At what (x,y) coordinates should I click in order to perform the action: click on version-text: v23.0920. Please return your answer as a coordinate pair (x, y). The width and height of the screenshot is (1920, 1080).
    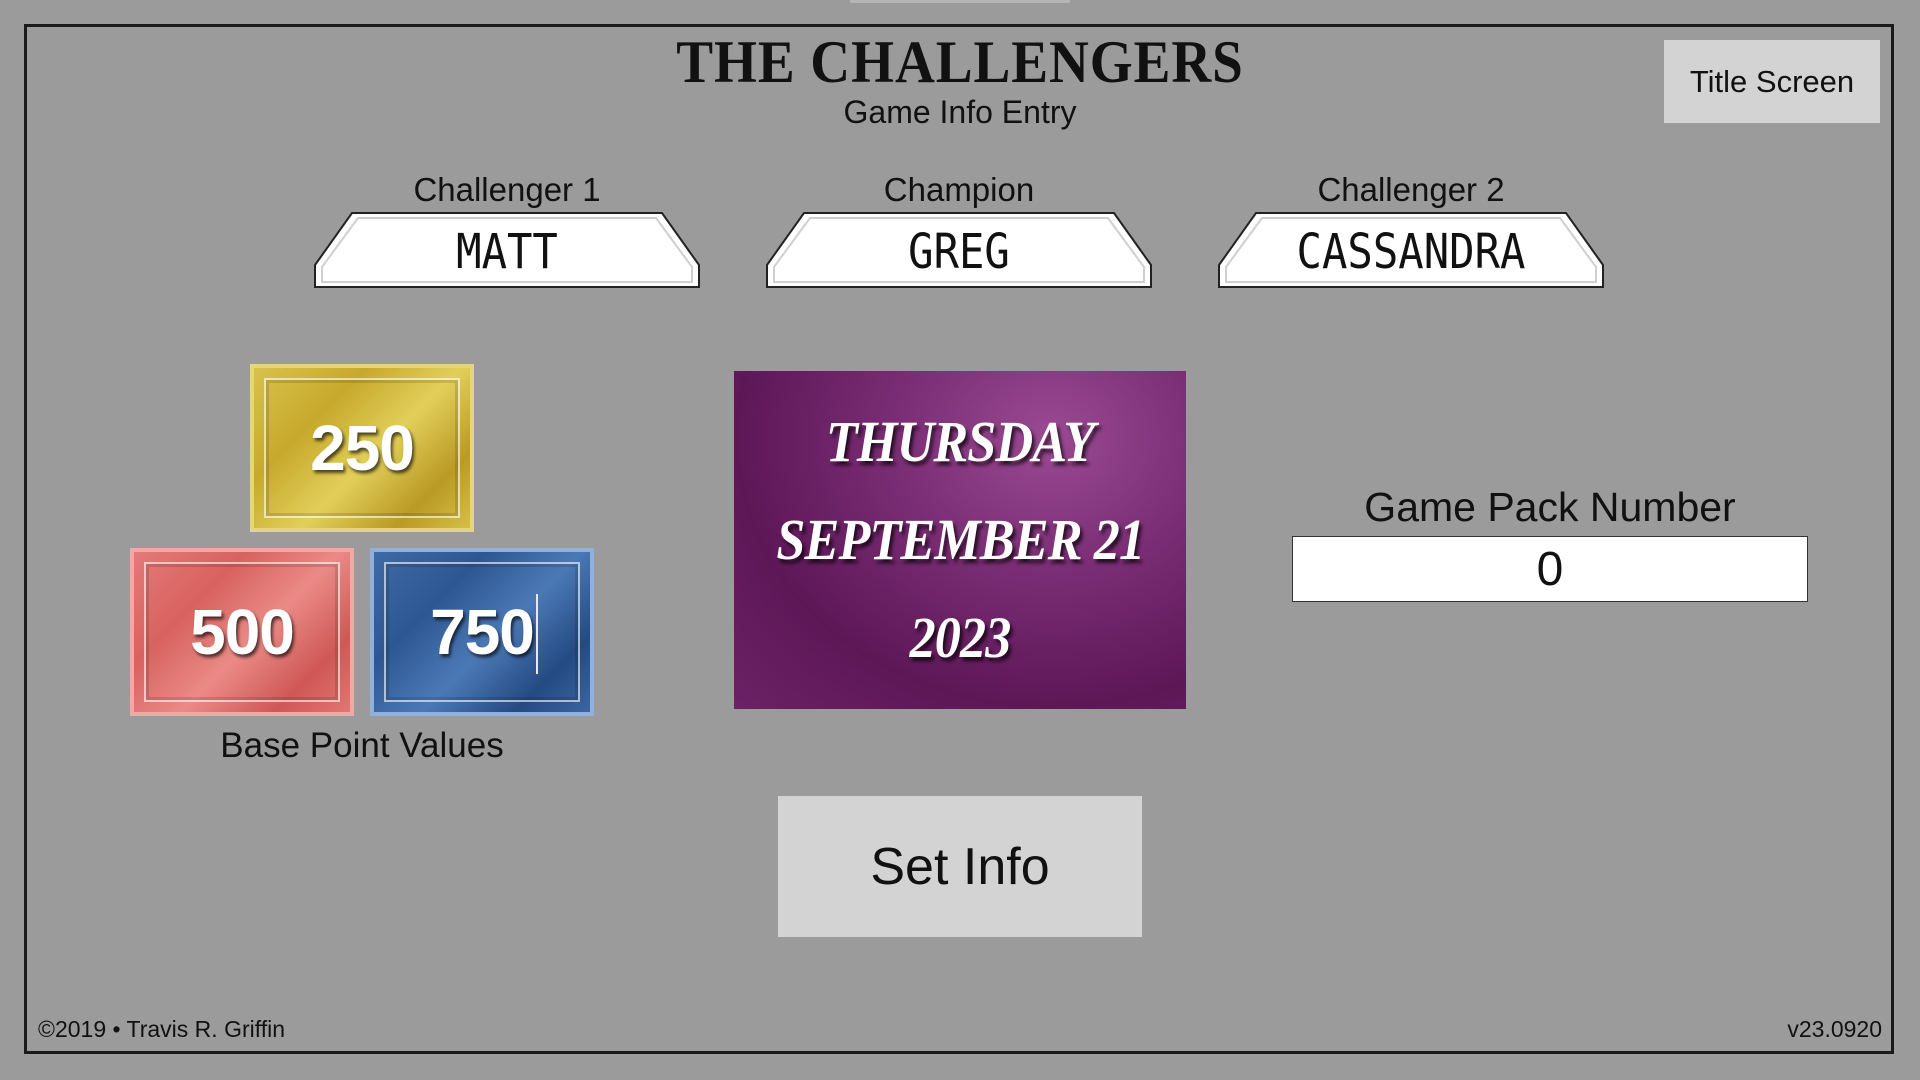
    Looking at the image, I should click on (1834, 1029).